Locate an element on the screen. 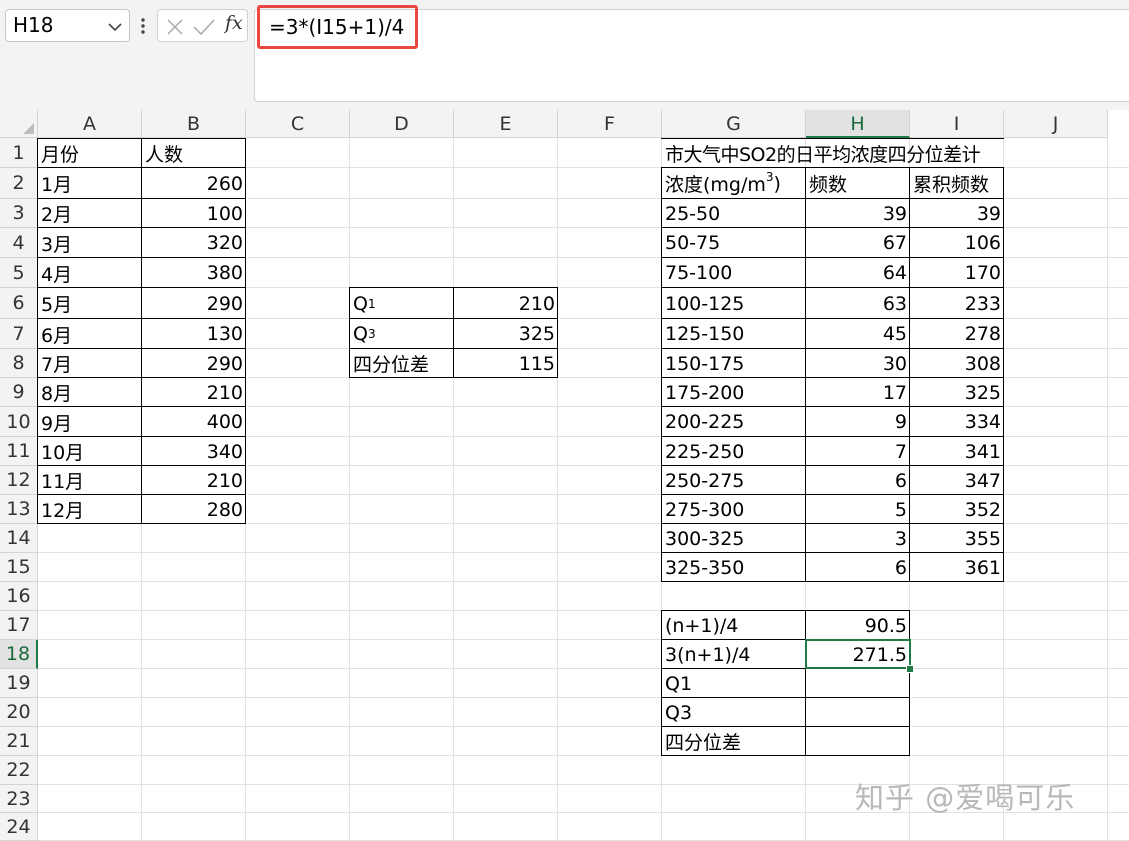 This screenshot has height=841, width=1129. count-cell: 290 is located at coordinates (194, 363).